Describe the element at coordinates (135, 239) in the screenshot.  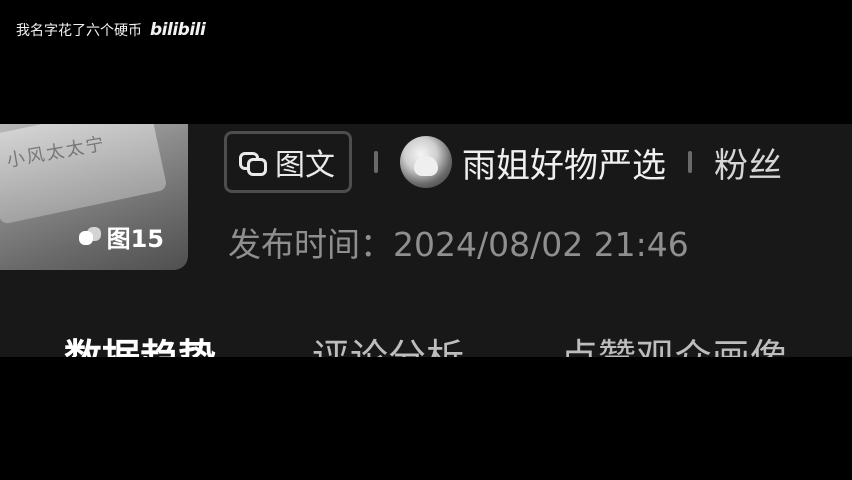
I see `image-count-label: 图15` at that location.